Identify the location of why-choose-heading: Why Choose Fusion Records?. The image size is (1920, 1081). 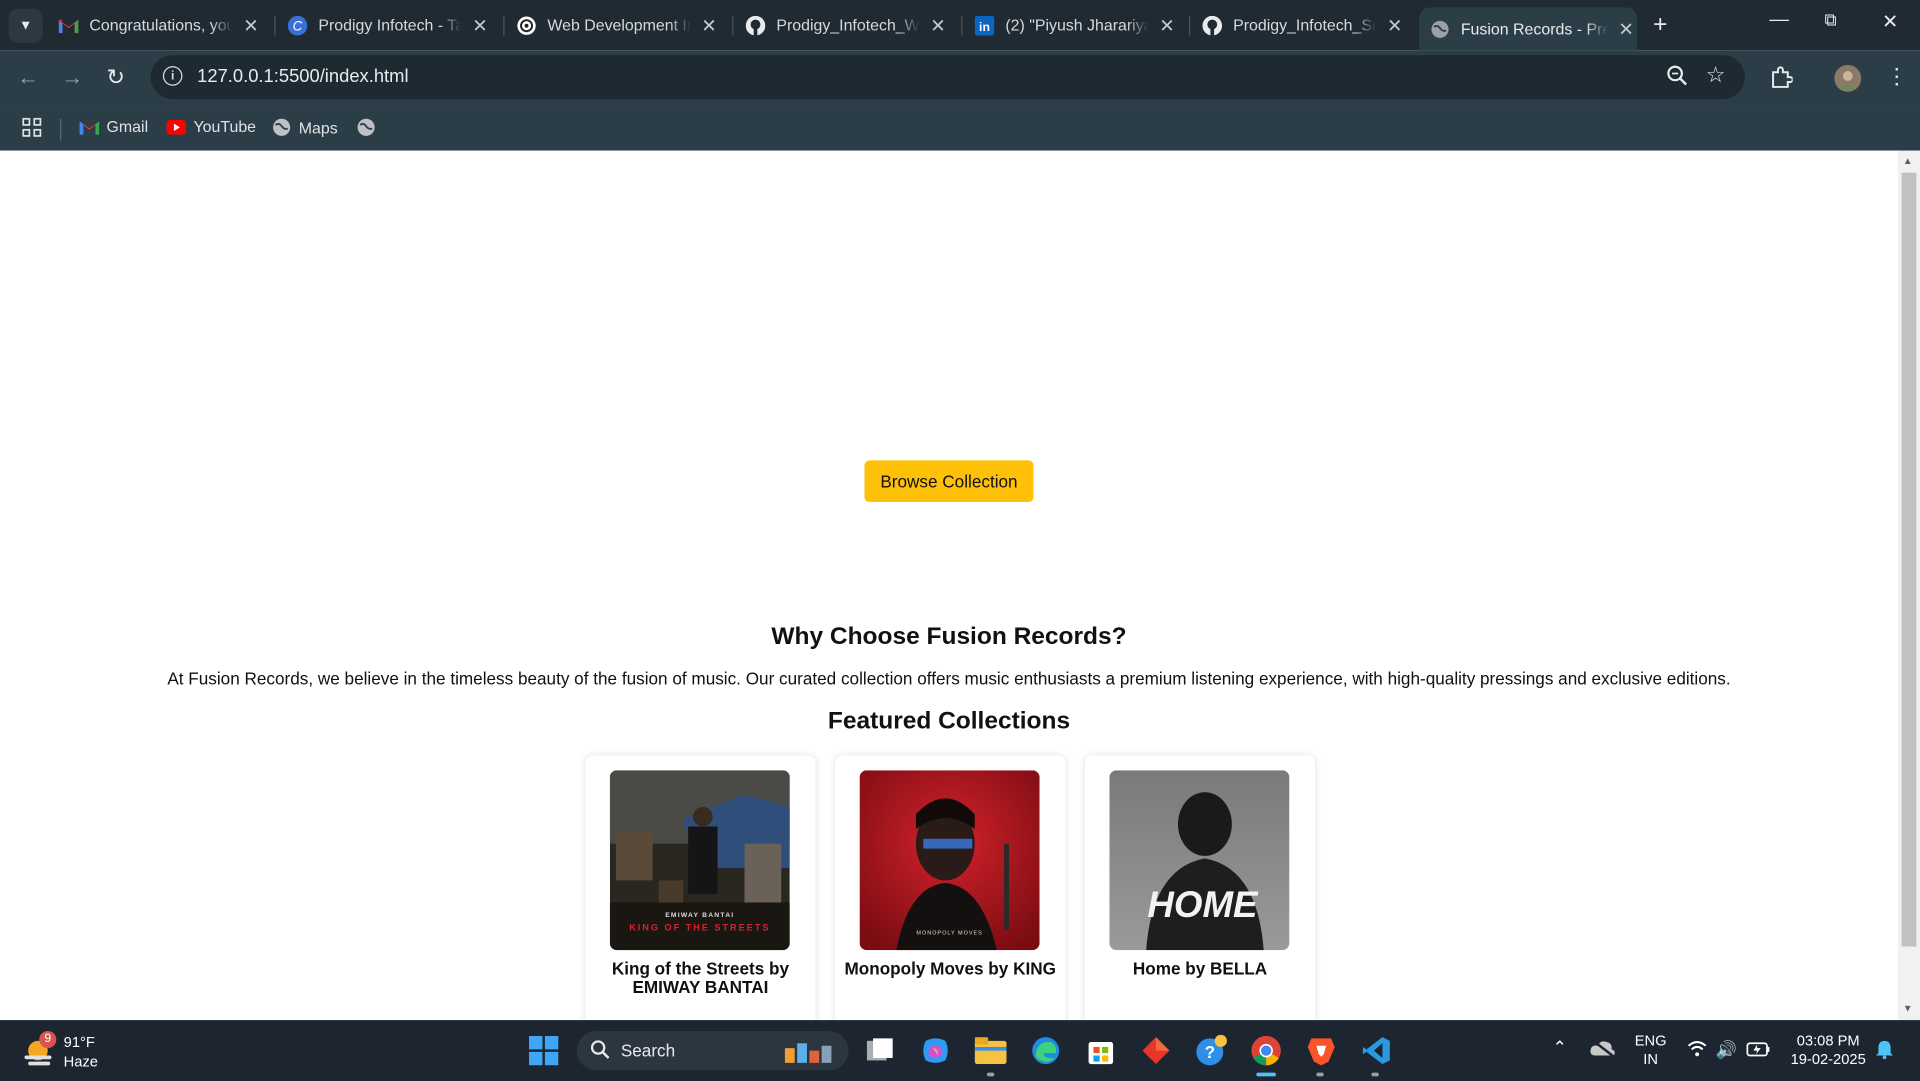
(949, 637).